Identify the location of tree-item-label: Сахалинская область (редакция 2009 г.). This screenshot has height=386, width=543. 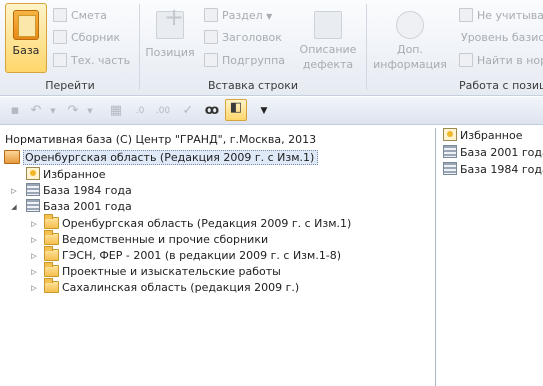
(181, 287).